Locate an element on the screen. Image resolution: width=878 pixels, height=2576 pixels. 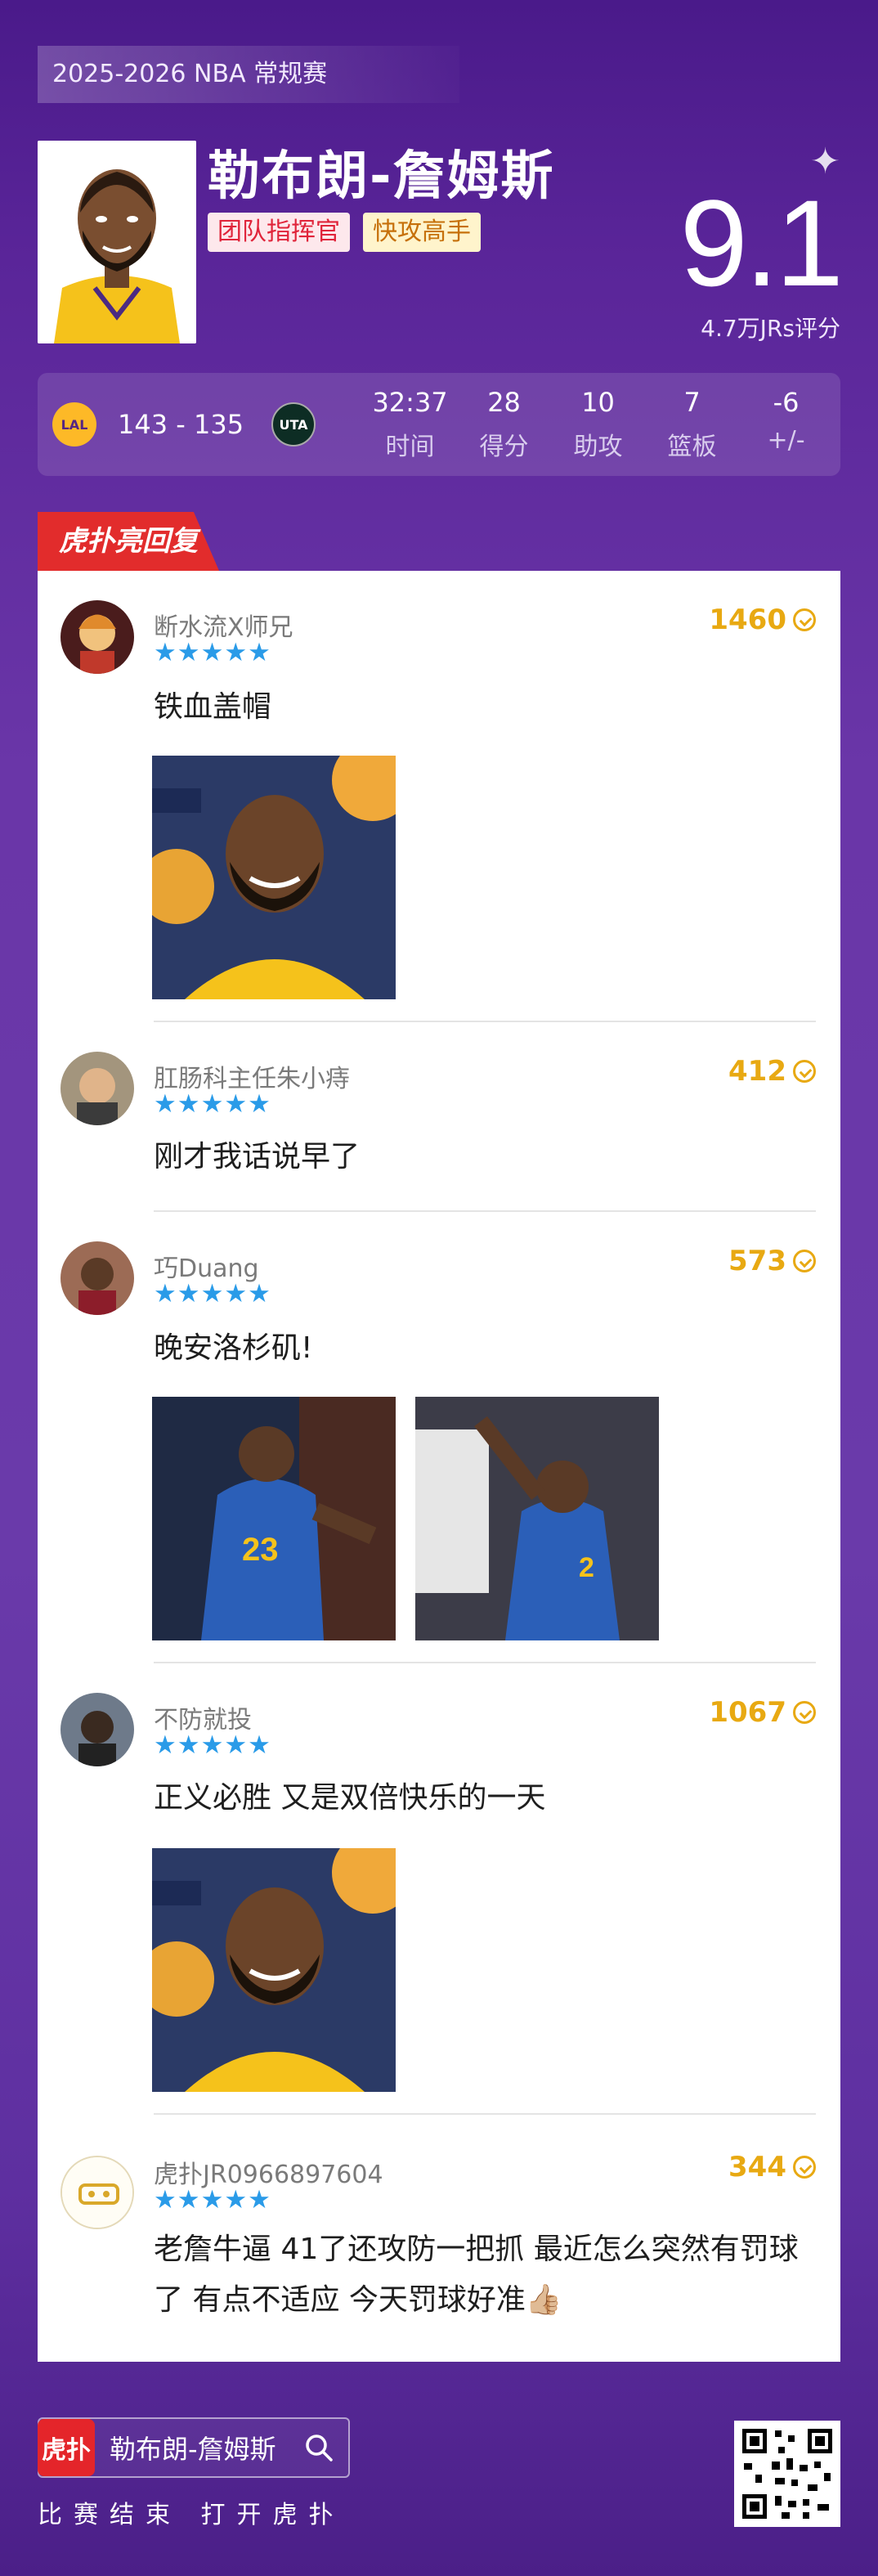
like-count-value: 412 is located at coordinates (757, 1071).